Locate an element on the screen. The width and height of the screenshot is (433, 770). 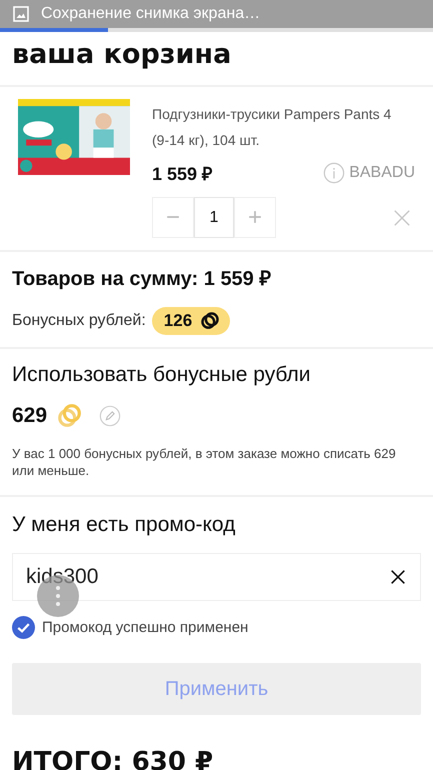
promo-code-field: kids300 is located at coordinates (216, 577).